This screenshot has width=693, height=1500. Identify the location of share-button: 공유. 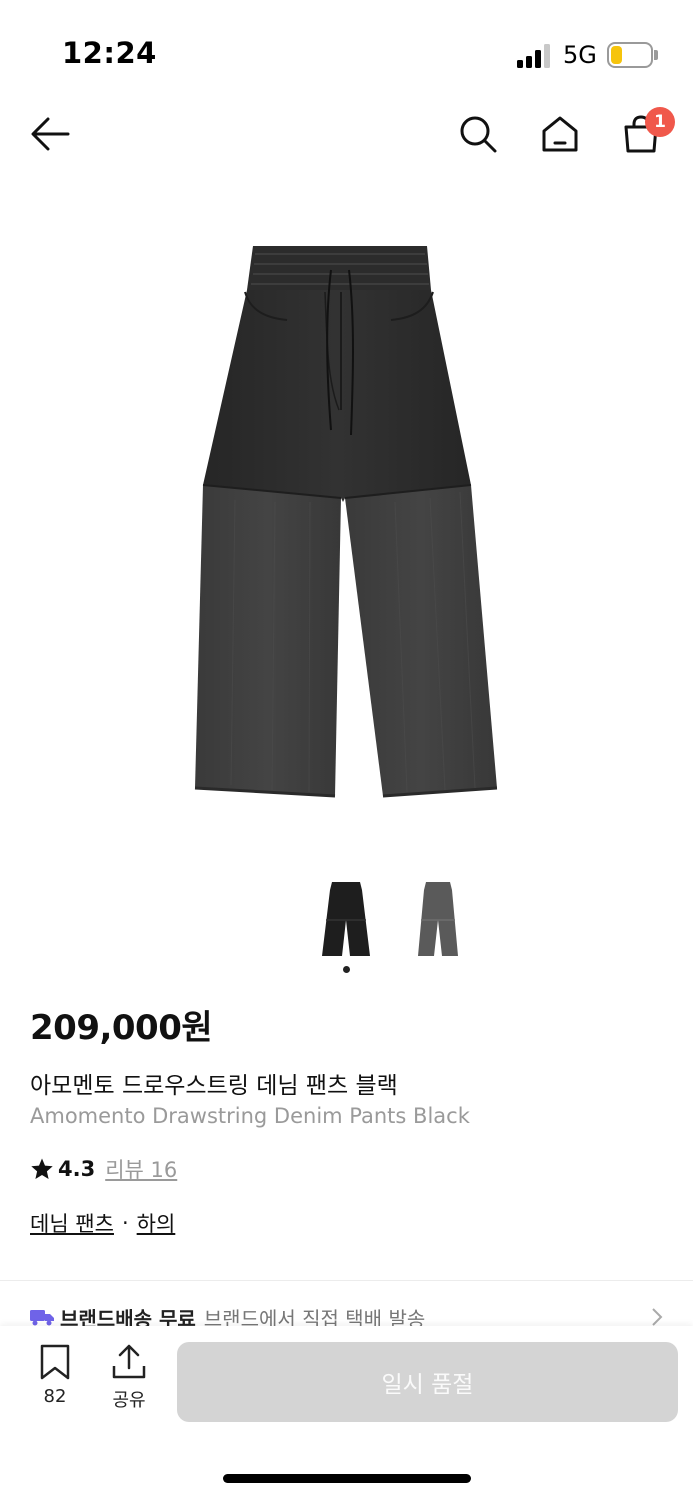
(129, 1378).